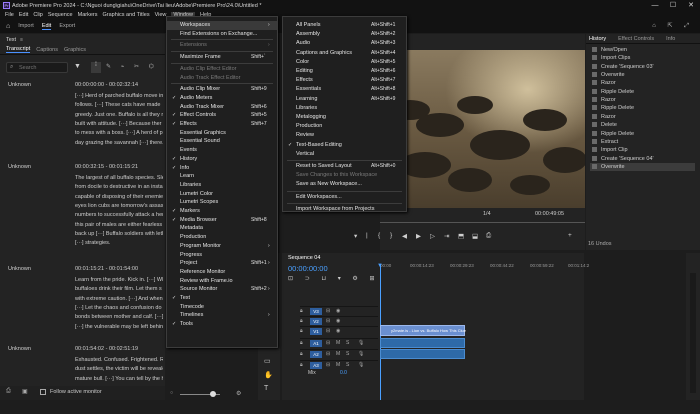 Image resolution: width=700 pixels, height=414 pixels. I want to click on track-target-label: V3, so click(316, 311).